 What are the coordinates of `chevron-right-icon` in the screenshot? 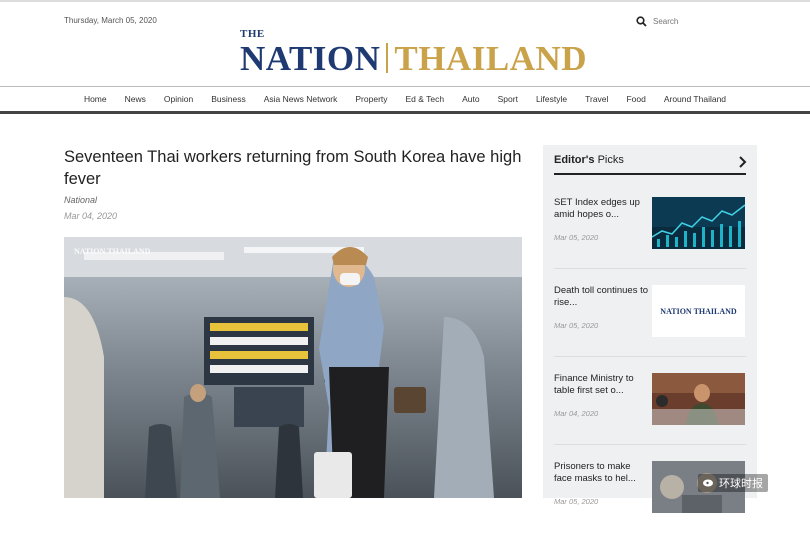 It's located at (742, 164).